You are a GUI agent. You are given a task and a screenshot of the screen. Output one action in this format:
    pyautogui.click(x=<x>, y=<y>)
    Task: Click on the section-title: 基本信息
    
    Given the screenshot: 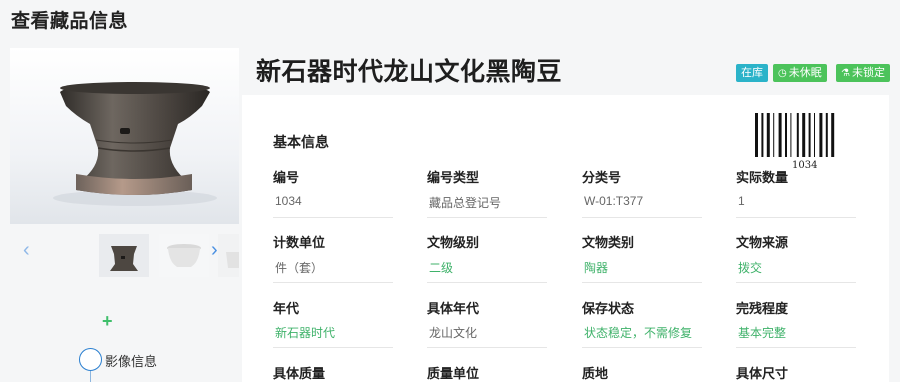 What is the action you would take?
    pyautogui.click(x=301, y=142)
    